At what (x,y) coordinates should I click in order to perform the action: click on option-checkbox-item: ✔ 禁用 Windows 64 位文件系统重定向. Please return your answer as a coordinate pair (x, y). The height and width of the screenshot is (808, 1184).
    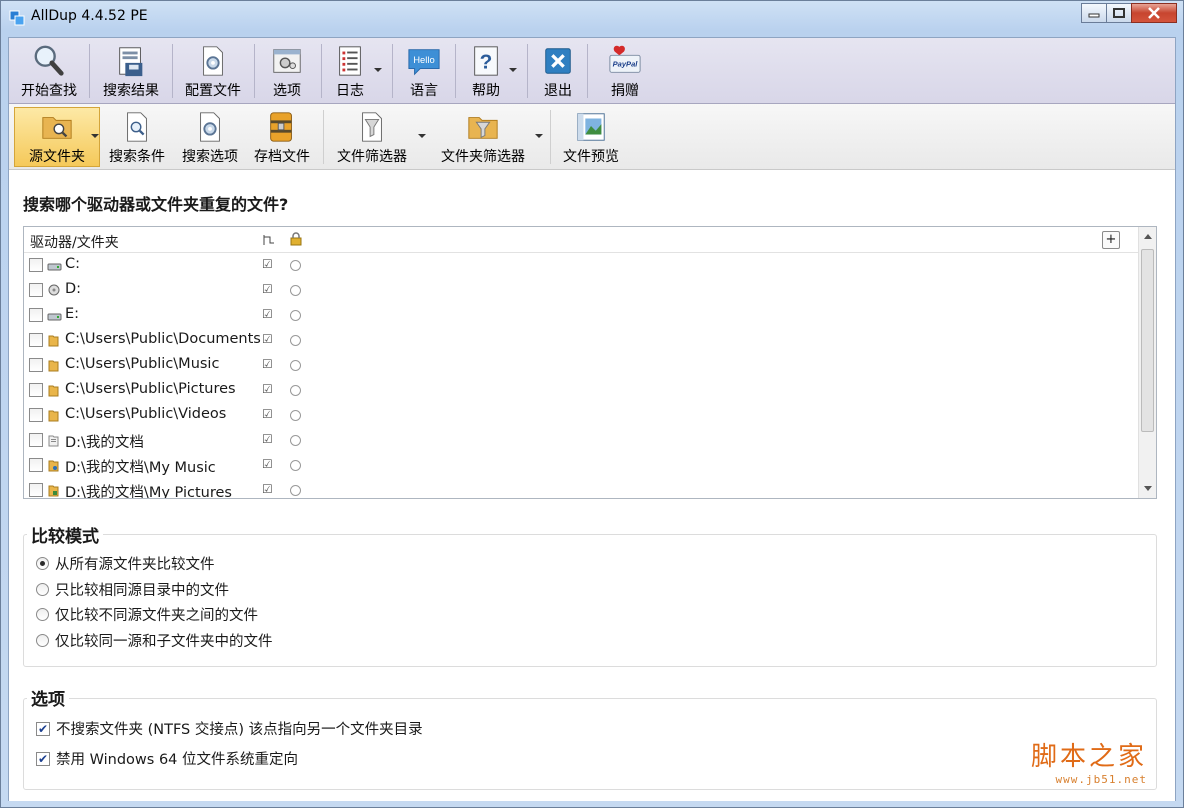
    Looking at the image, I should click on (167, 758).